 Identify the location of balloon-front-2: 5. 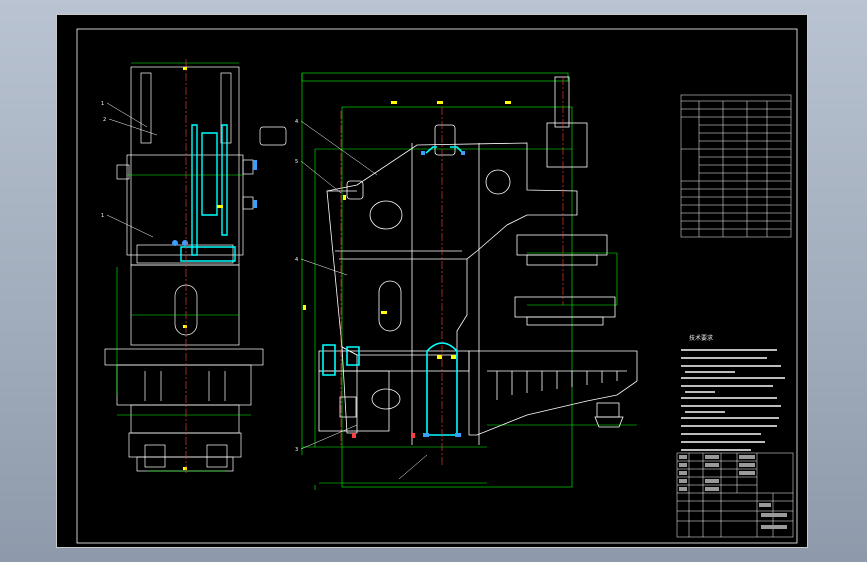
(296, 162).